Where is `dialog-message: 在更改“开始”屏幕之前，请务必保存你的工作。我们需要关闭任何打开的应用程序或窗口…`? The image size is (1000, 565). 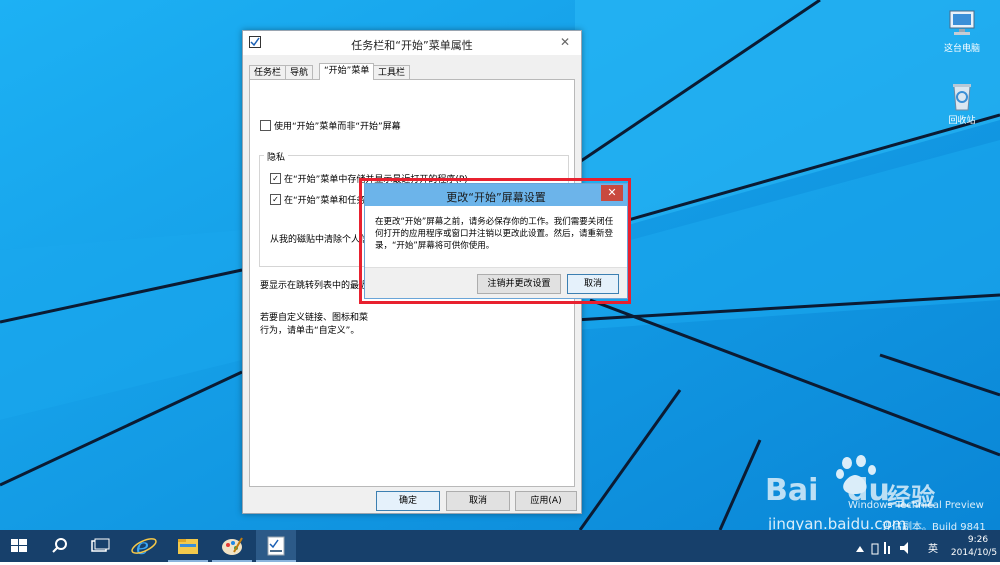 dialog-message: 在更改“开始”屏幕之前，请务必保存你的工作。我们需要关闭任何打开的应用程序或窗口… is located at coordinates (494, 234).